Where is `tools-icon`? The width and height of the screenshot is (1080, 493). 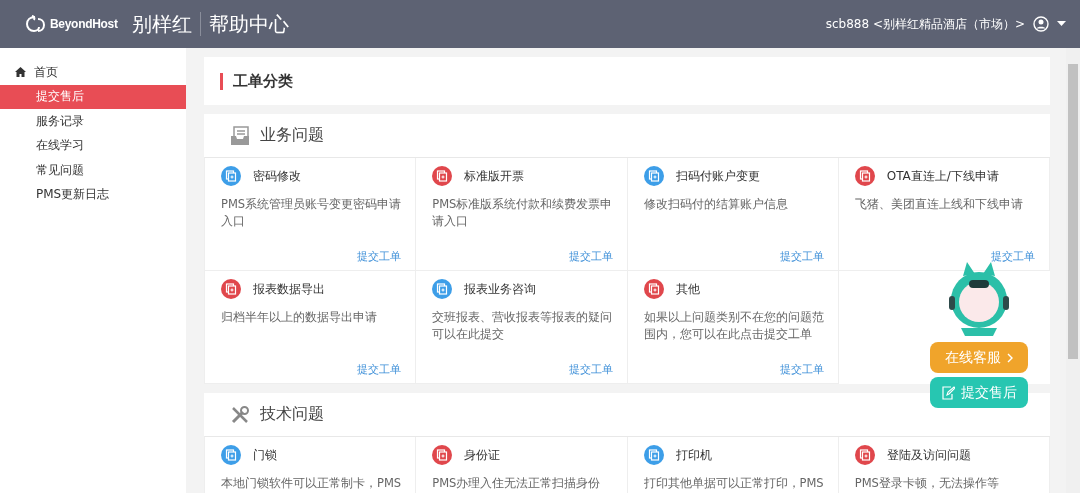 tools-icon is located at coordinates (240, 414).